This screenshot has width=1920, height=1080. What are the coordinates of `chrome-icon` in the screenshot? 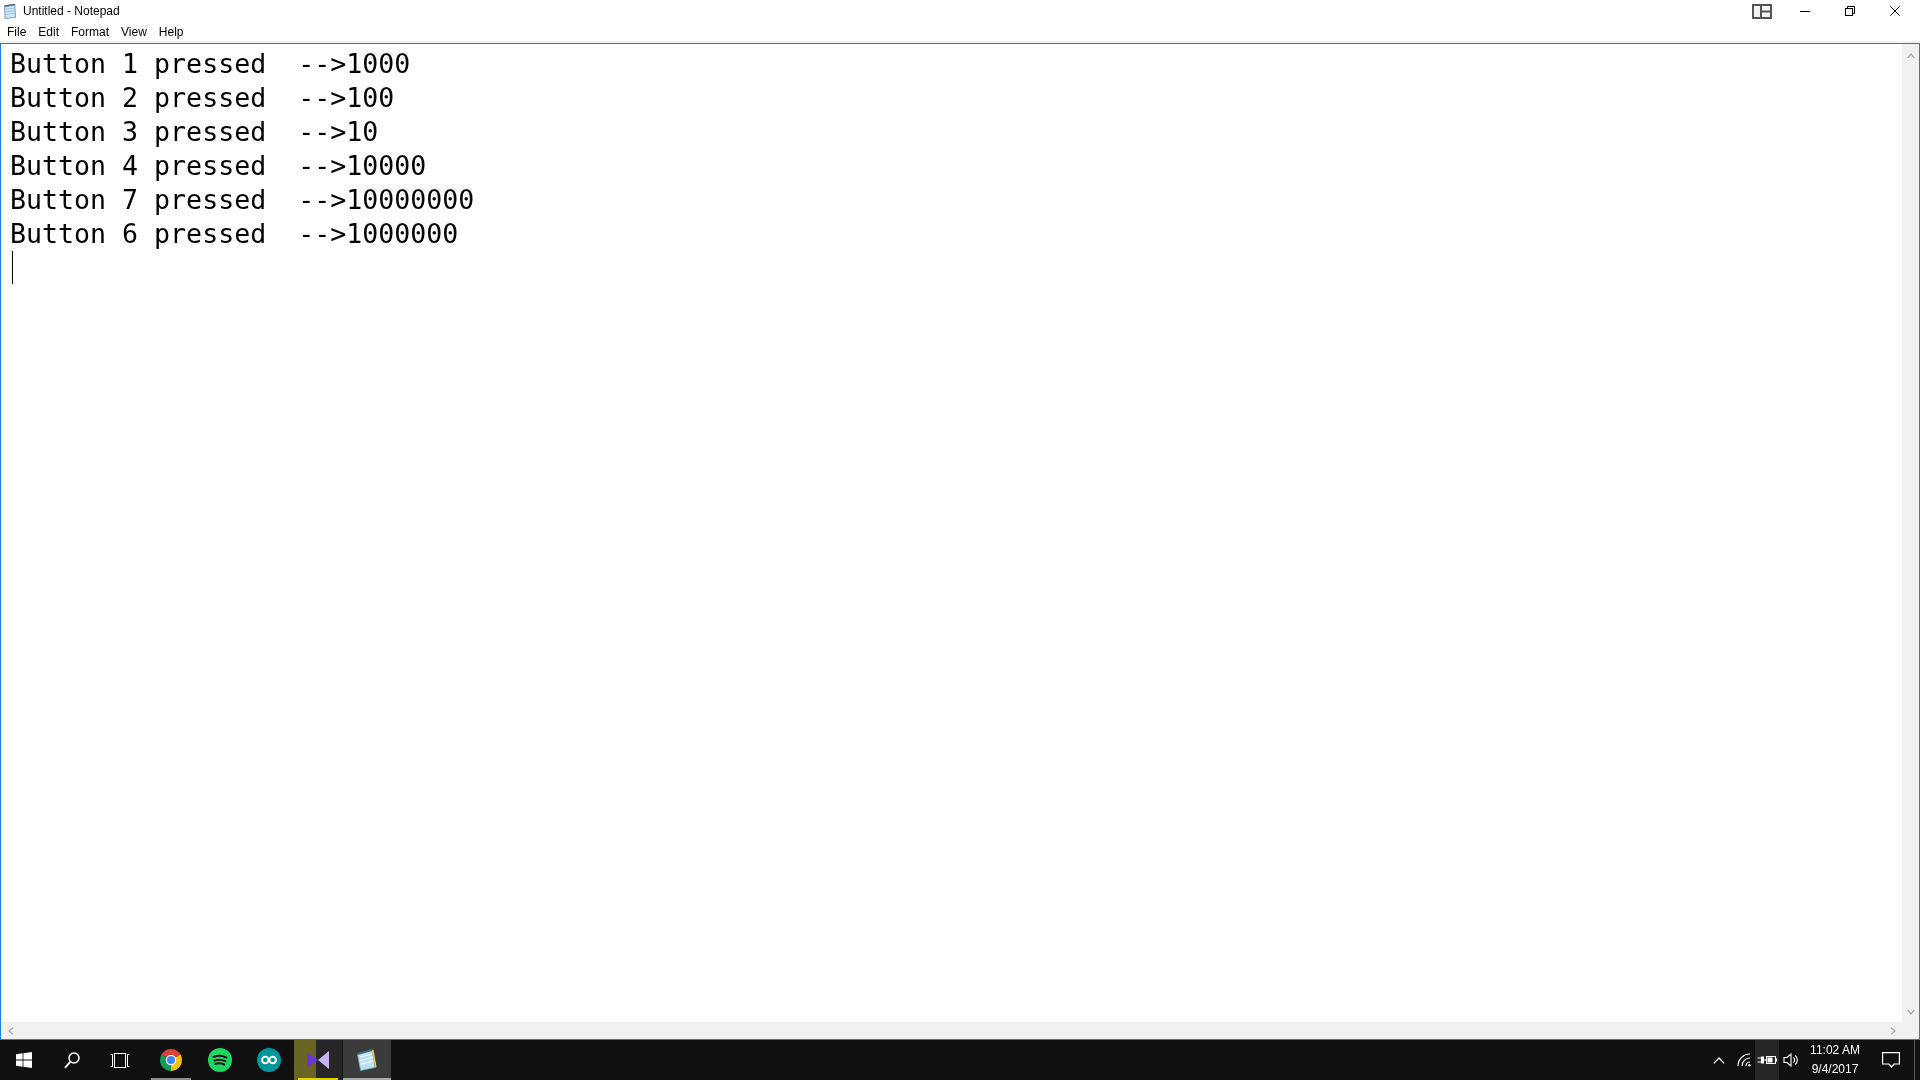 It's located at (171, 1060).